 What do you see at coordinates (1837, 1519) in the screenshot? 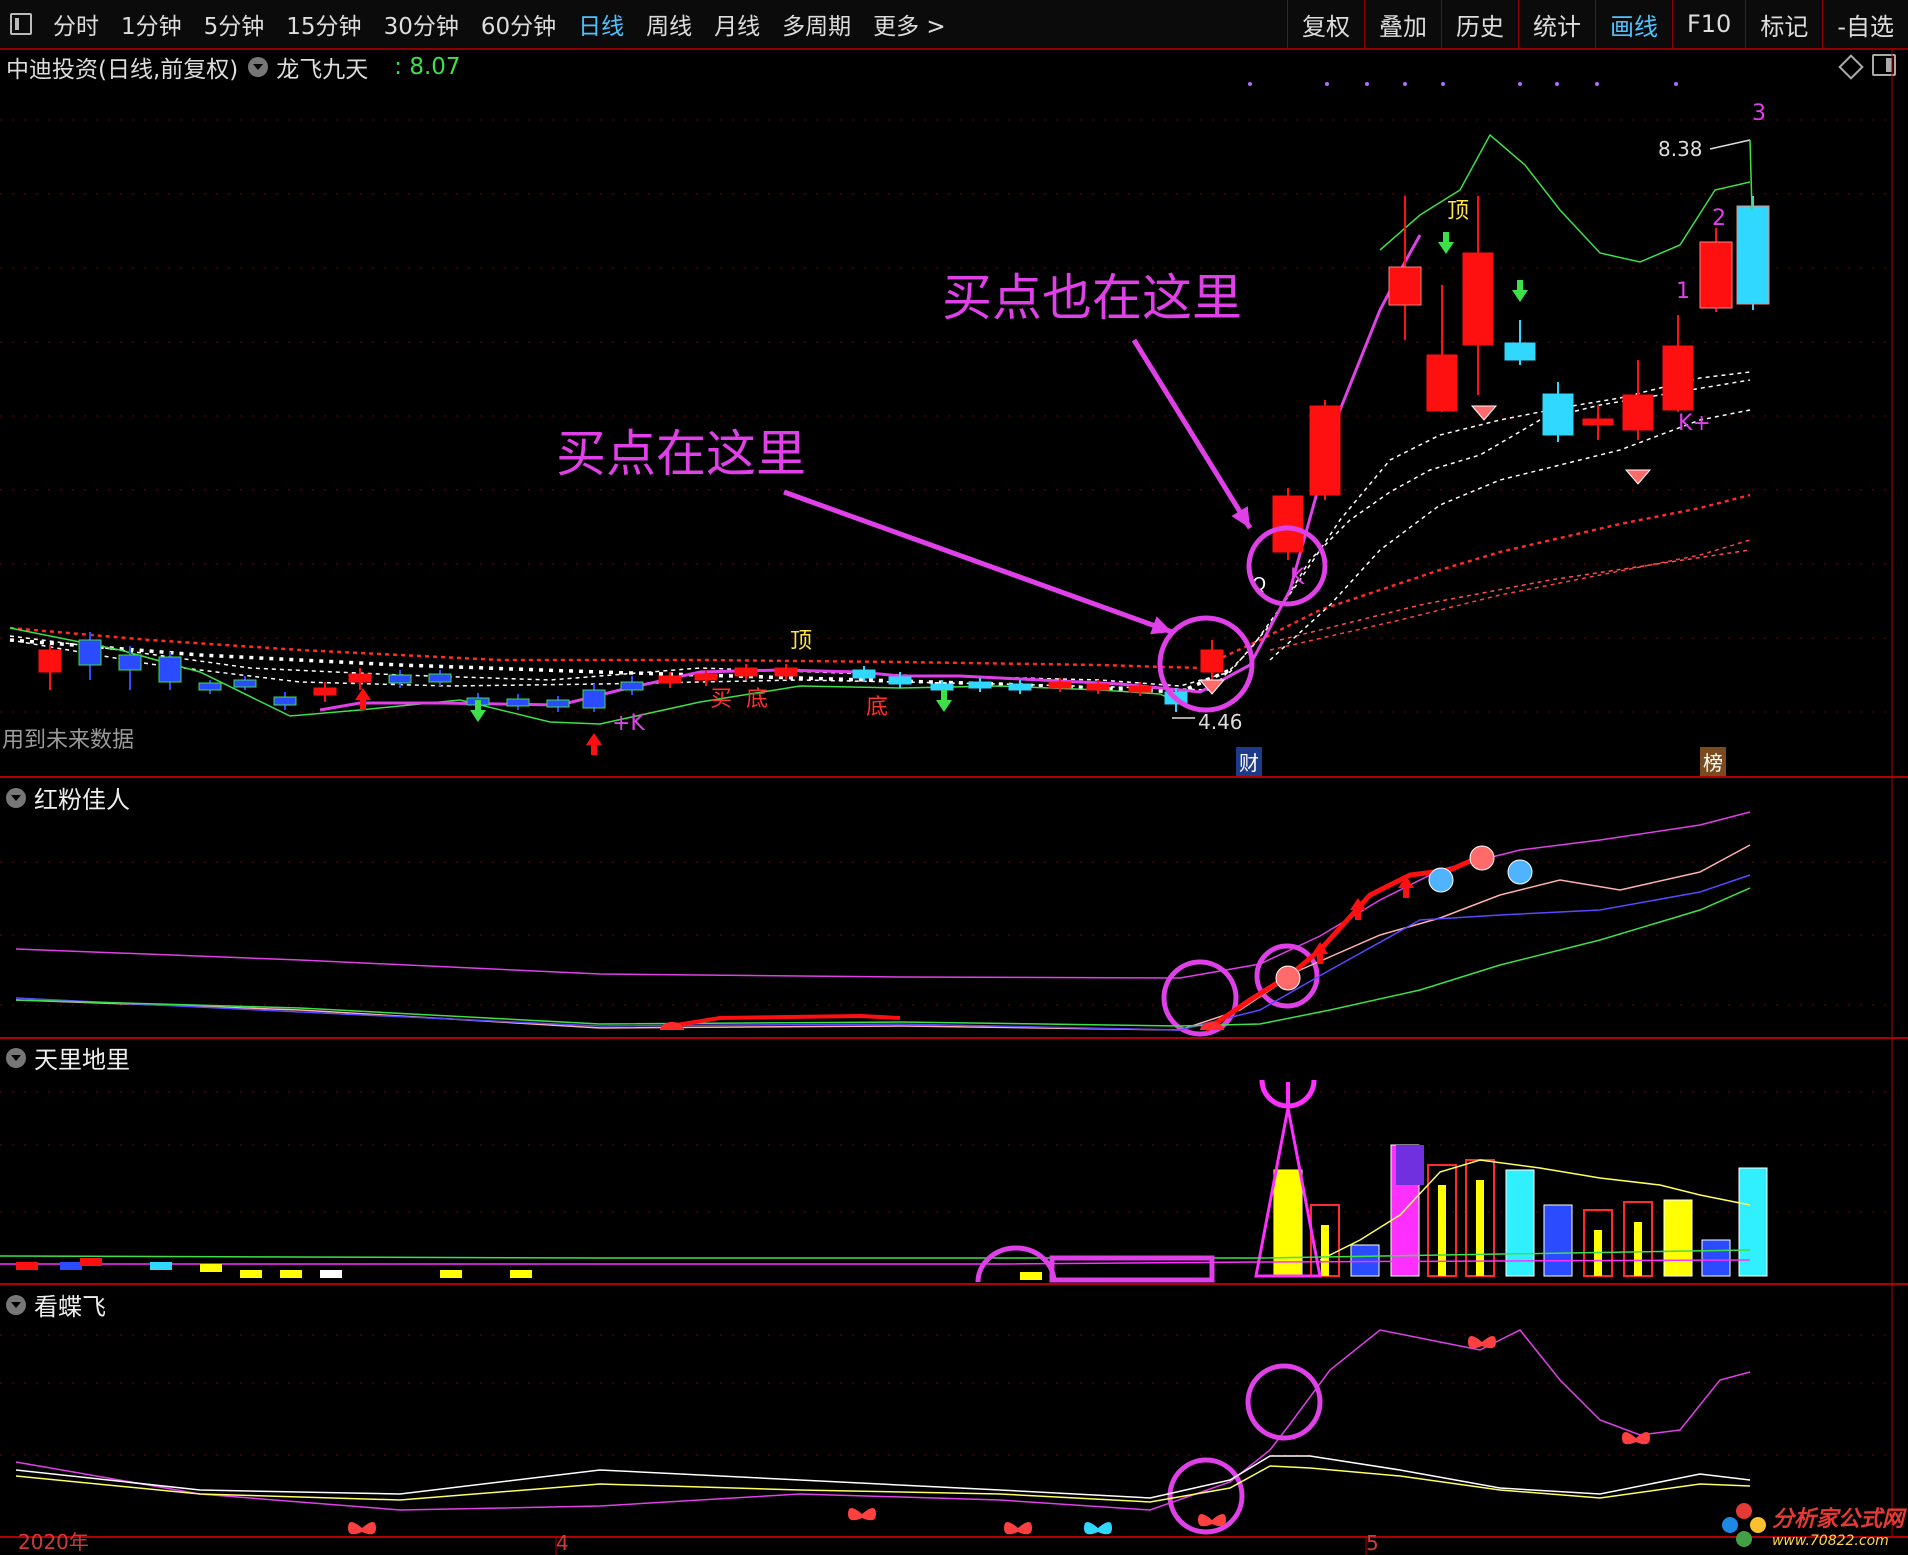
I see `watermark-name: 分析家公式网` at bounding box center [1837, 1519].